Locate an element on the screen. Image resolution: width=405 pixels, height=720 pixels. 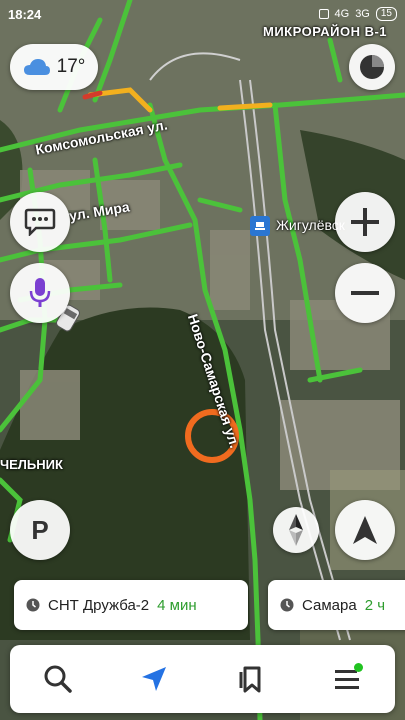
voice-assistant-button is located at coordinates (40, 293).